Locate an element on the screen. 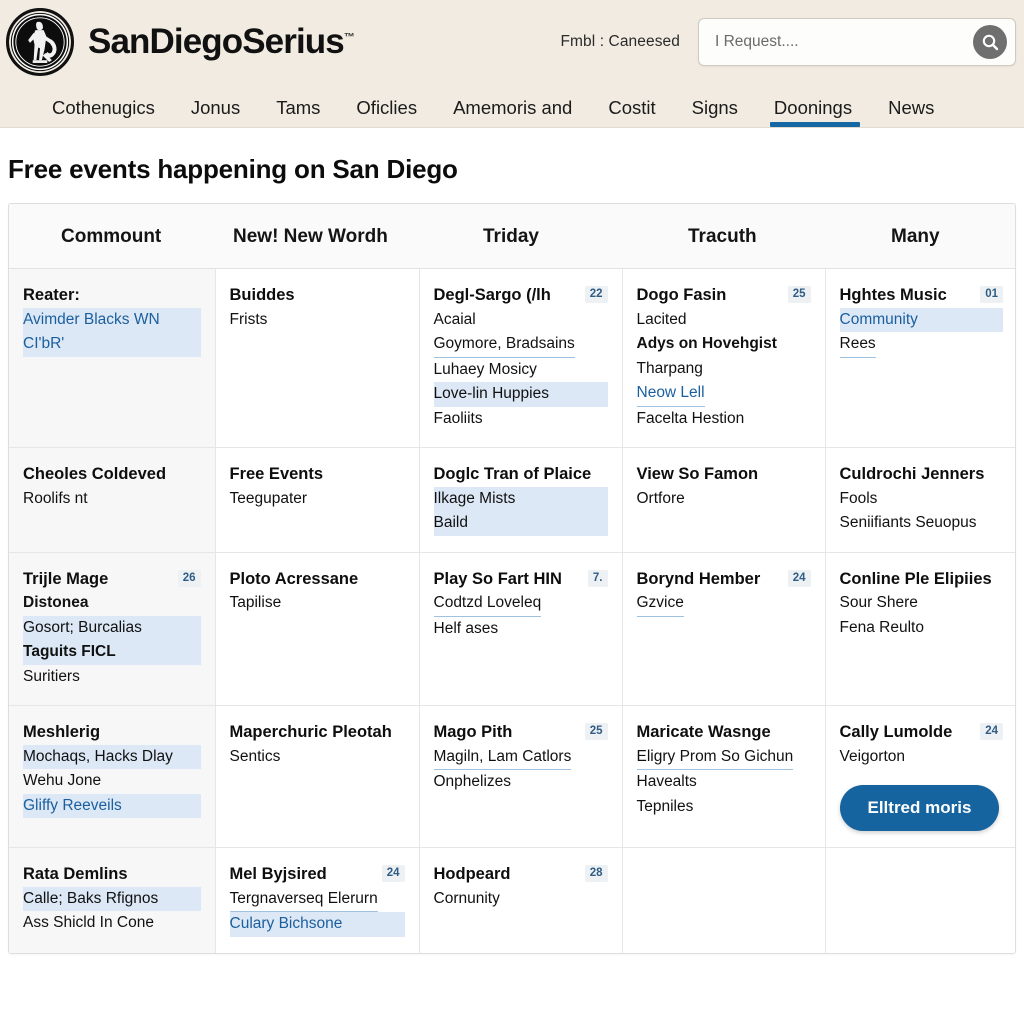  cell-title: Cally Lumolde is located at coordinates (896, 732).